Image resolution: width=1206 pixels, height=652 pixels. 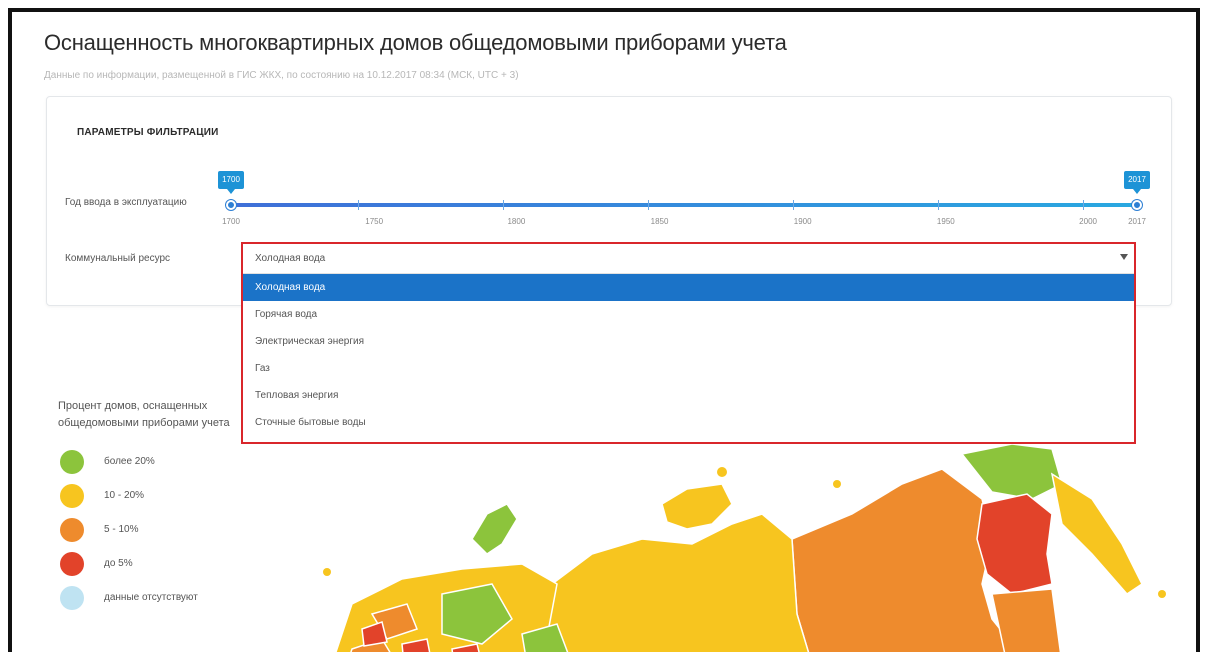 What do you see at coordinates (688, 422) in the screenshot?
I see `dropdown-option-wastewater: Сточные бытовые воды` at bounding box center [688, 422].